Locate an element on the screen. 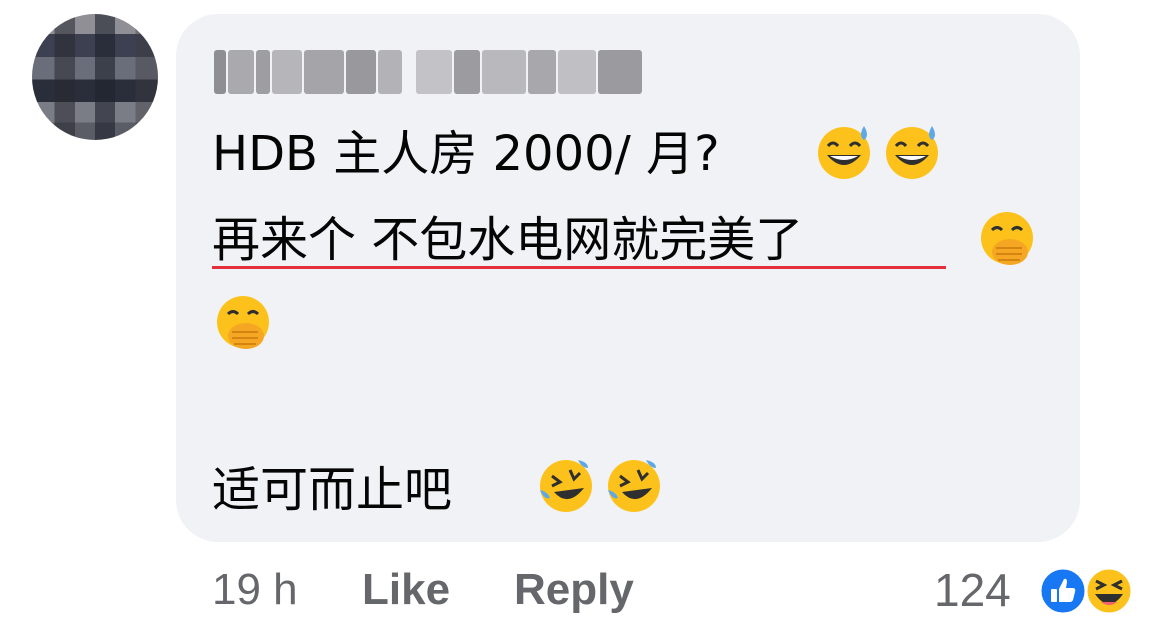  haha-reaction-icon is located at coordinates (1109, 591).